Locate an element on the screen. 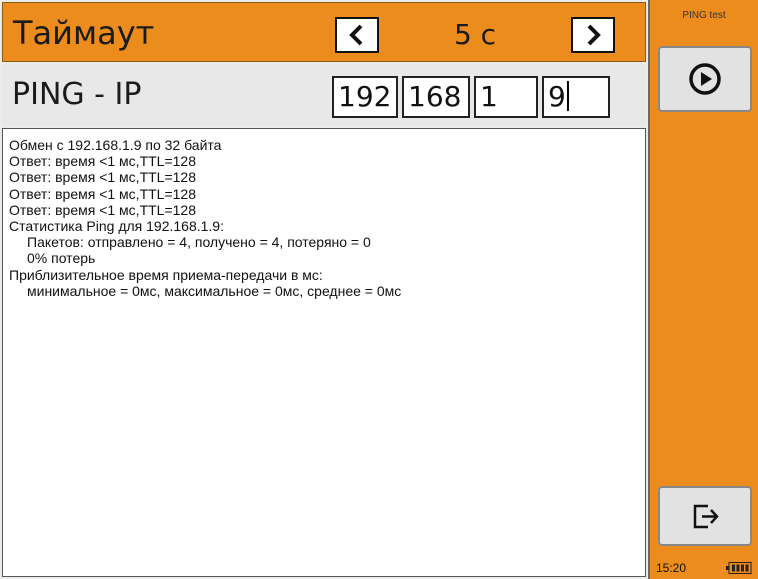 This screenshot has width=758, height=579. run-ping-button is located at coordinates (705, 79).